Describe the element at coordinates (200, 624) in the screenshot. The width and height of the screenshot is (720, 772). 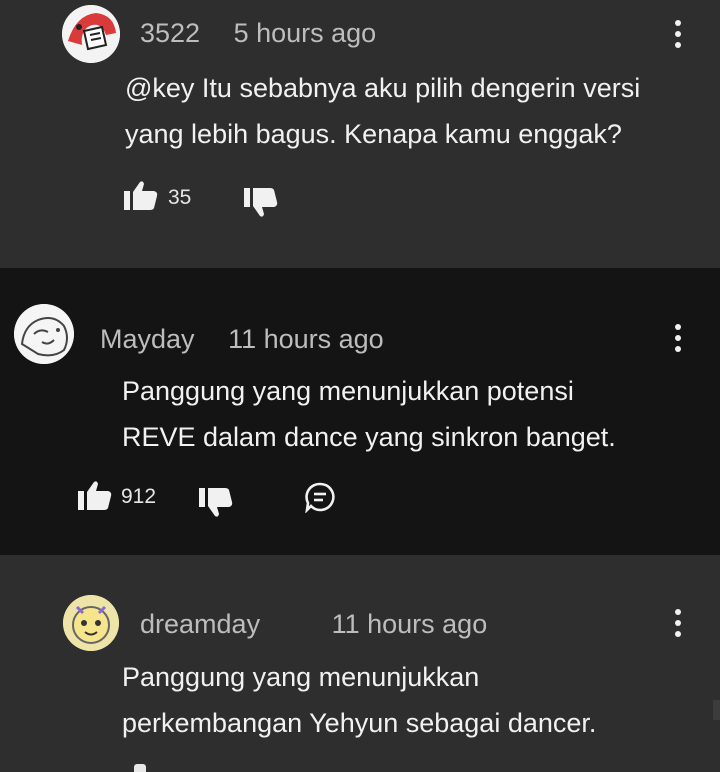
I see `comment-author: dreamday` at that location.